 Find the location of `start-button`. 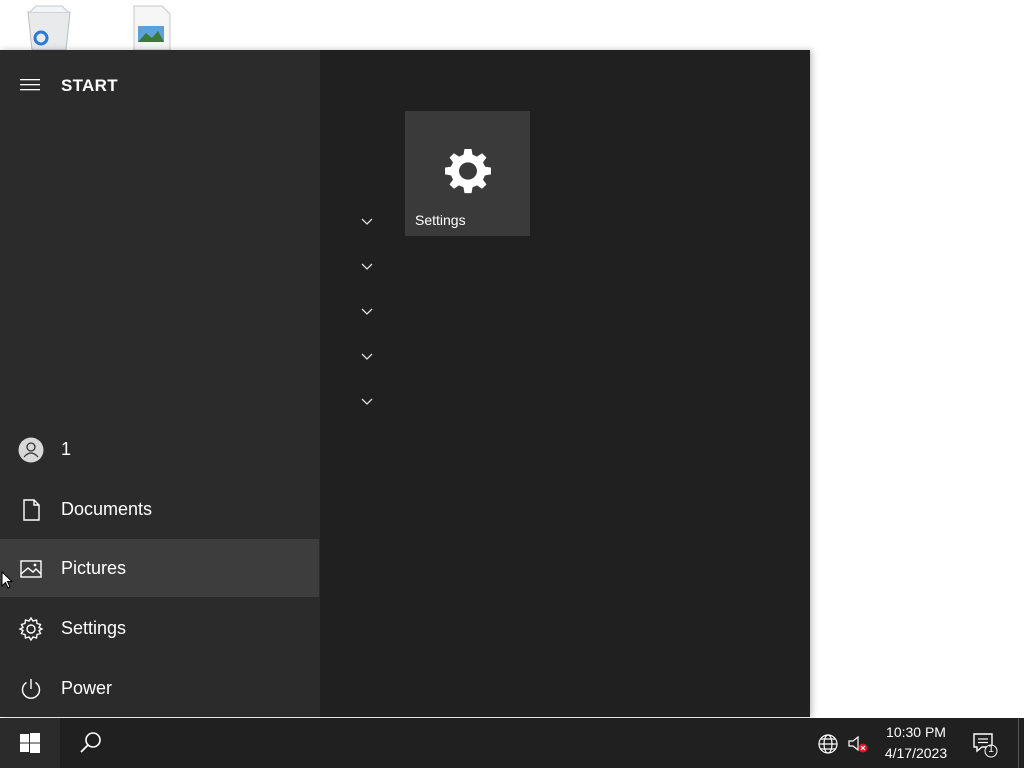

start-button is located at coordinates (30, 743).